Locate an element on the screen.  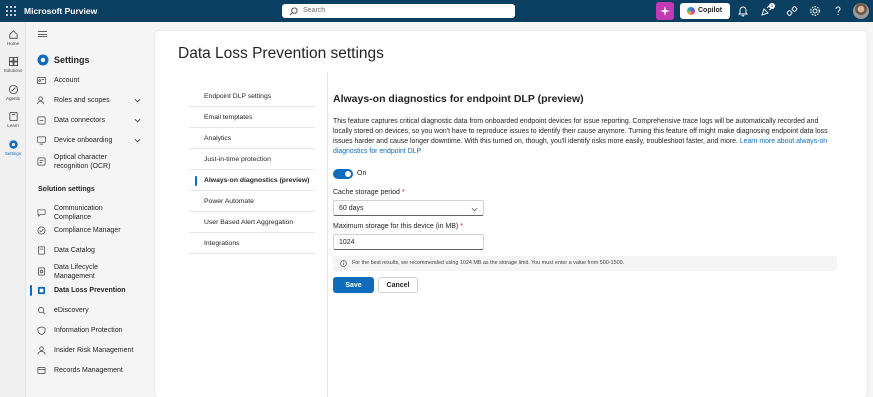
nav-item-data-connectors: Data connectors is located at coordinates (90, 121).